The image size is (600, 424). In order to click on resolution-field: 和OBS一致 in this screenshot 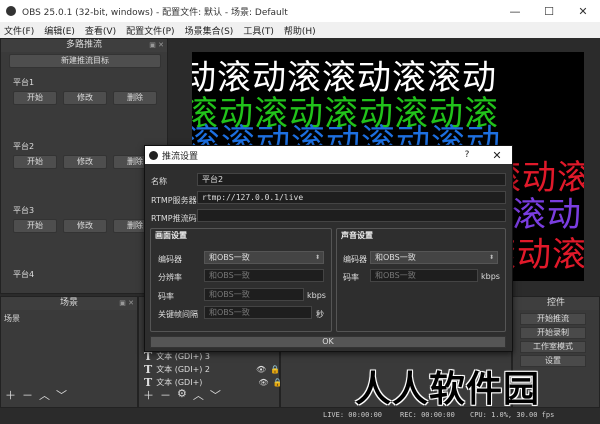, I will do `click(264, 275)`.